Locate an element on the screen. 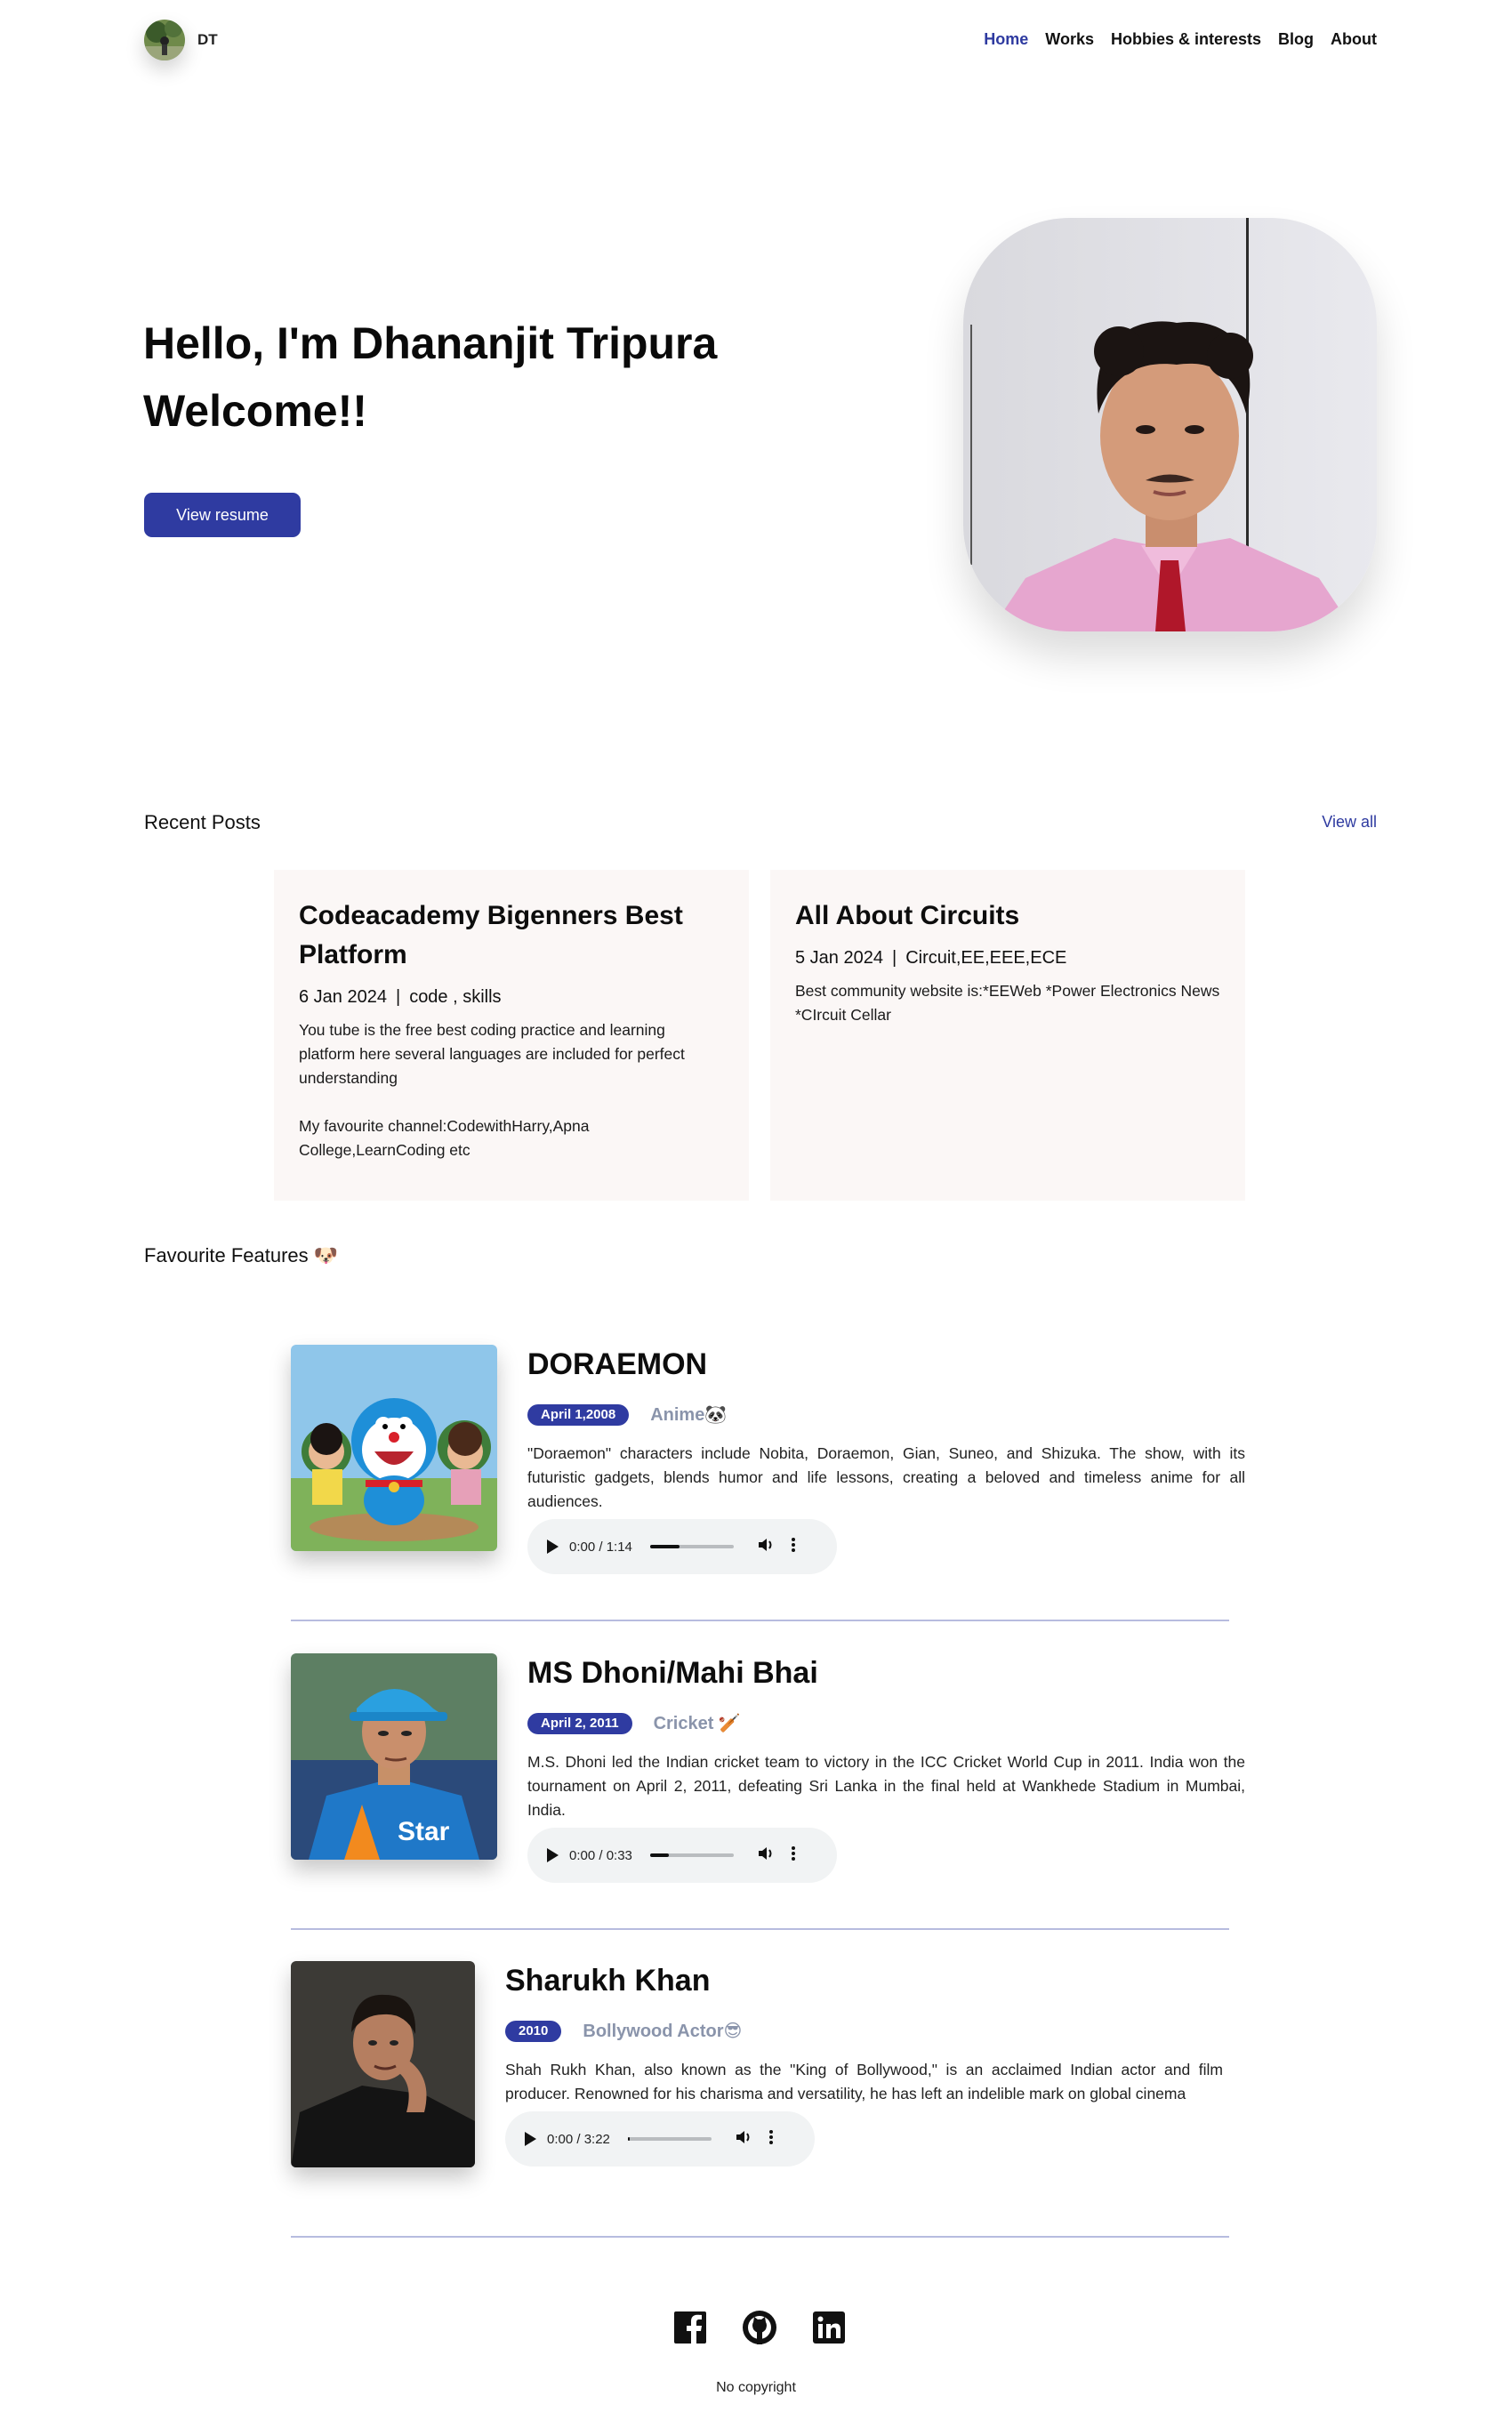 This screenshot has height=2436, width=1512. post-tags: code , skills is located at coordinates (456, 997).